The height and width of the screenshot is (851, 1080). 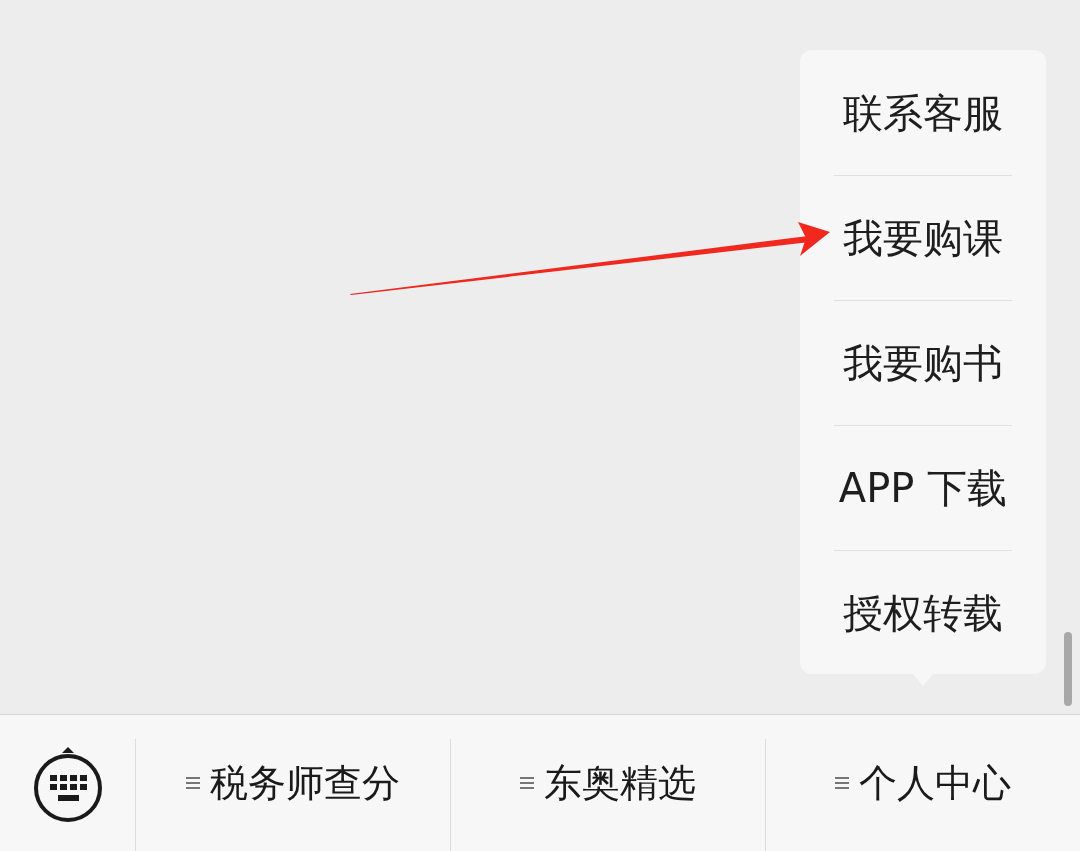 What do you see at coordinates (923, 113) in the screenshot?
I see `menu-item: 联系客服` at bounding box center [923, 113].